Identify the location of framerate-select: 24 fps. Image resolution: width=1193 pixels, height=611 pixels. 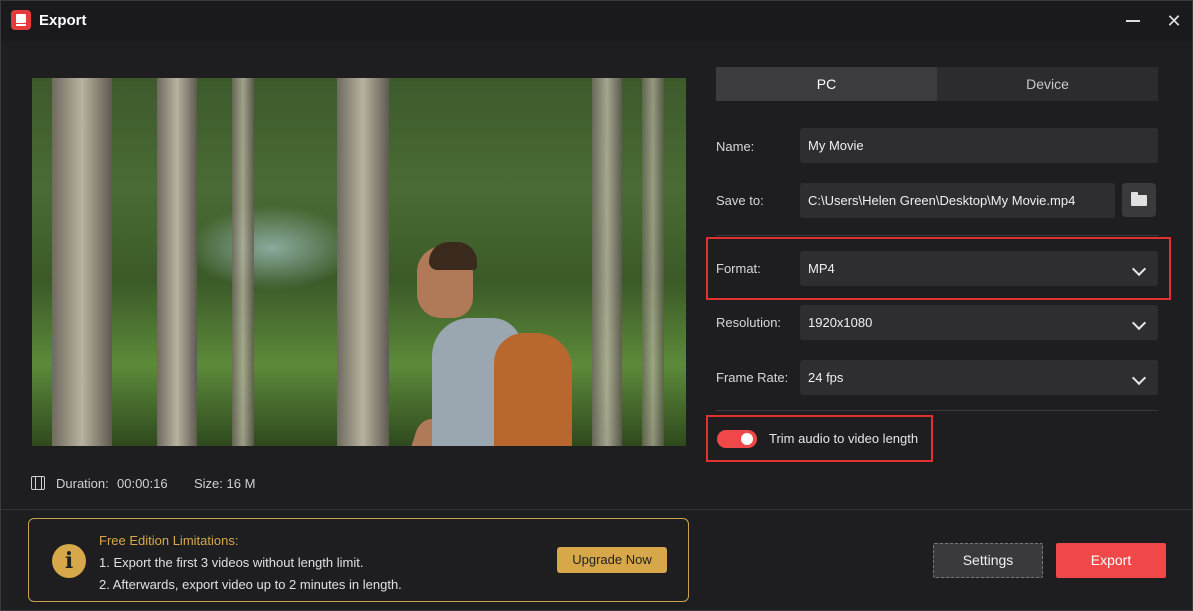
(979, 377).